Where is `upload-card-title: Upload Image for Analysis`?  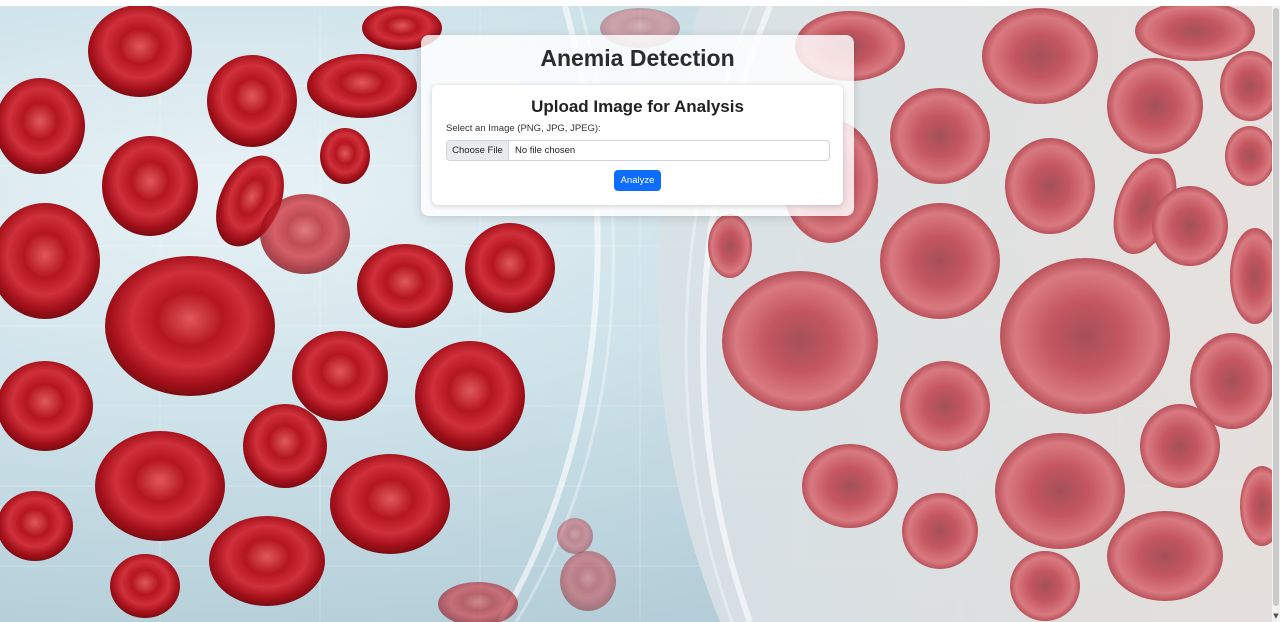
upload-card-title: Upload Image for Analysis is located at coordinates (637, 106).